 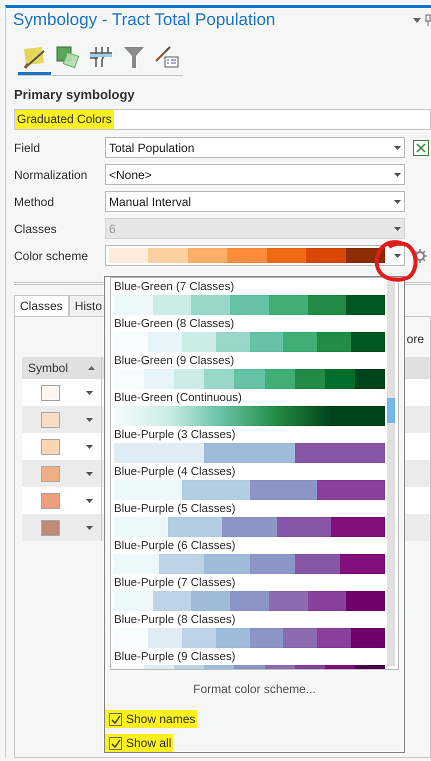 I want to click on grid-lines-icon, so click(x=101, y=56).